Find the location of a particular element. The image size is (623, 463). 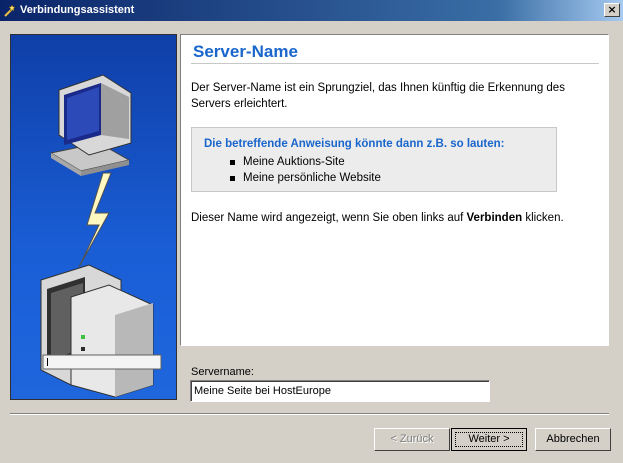

focus-rect is located at coordinates (489, 439).